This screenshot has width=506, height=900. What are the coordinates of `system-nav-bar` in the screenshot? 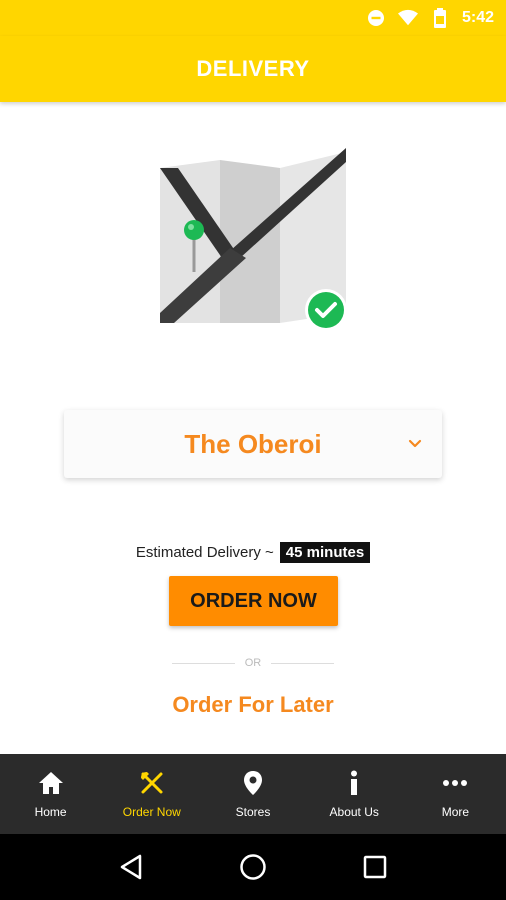 It's located at (253, 867).